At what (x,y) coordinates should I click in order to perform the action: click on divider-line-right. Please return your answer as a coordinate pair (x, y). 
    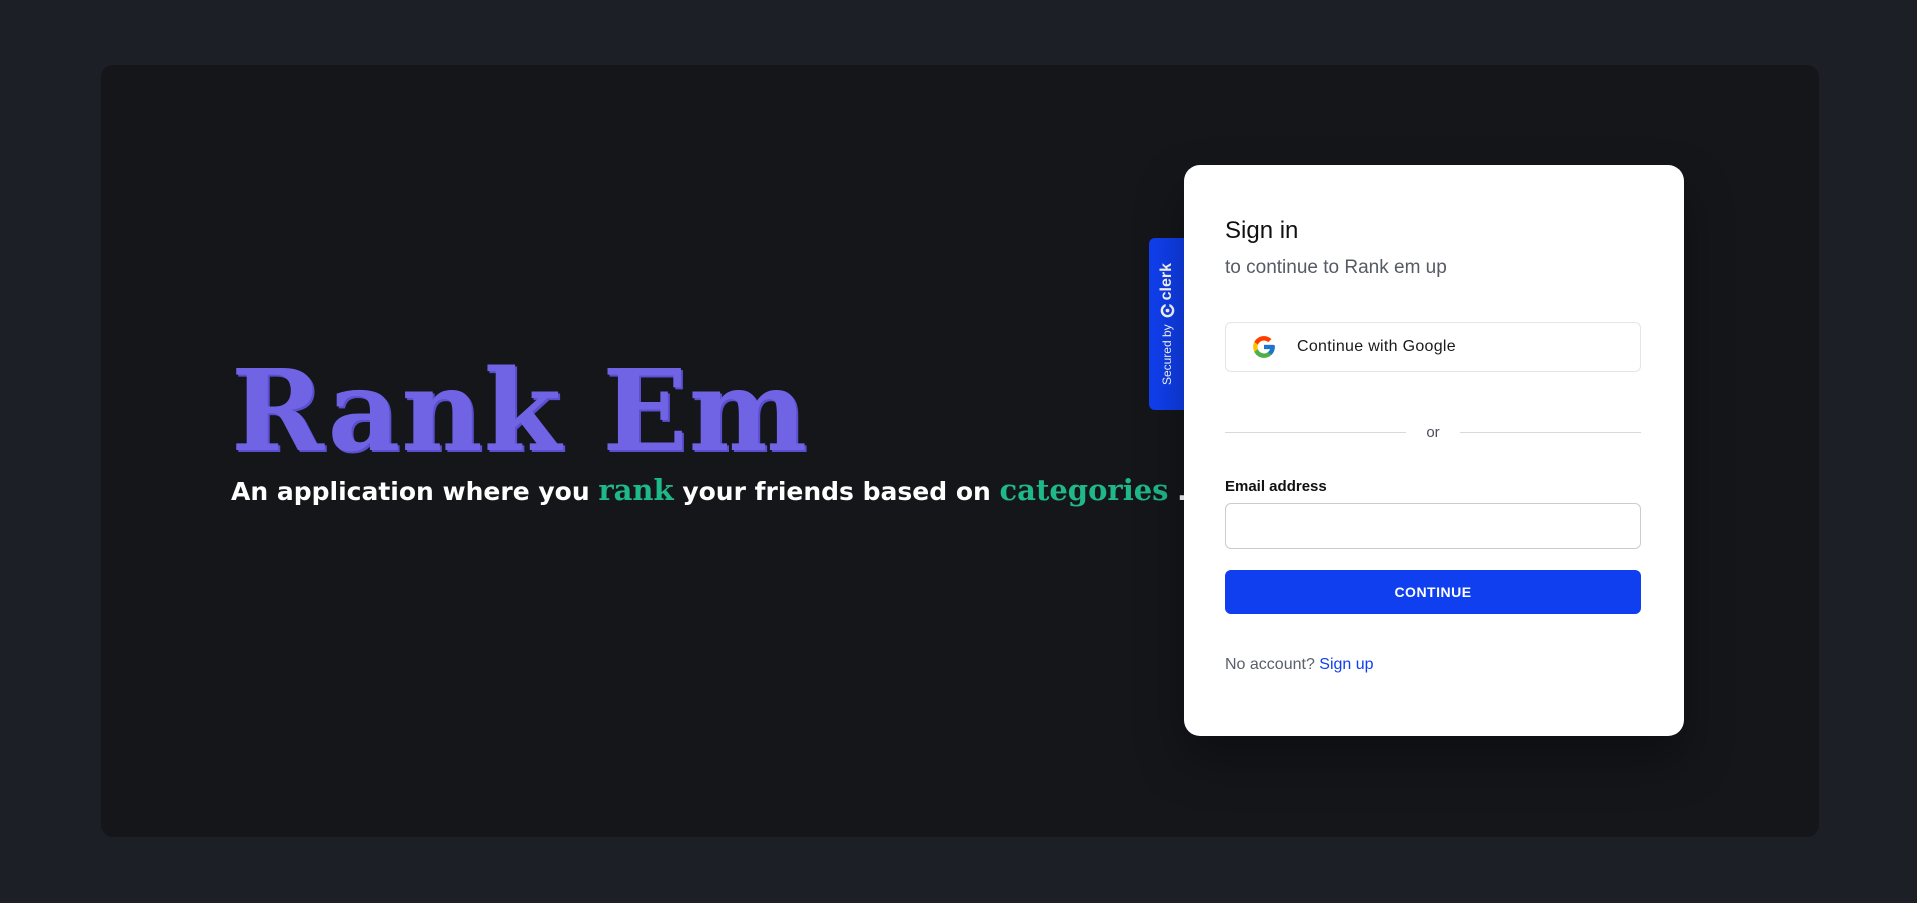
    Looking at the image, I should click on (1550, 432).